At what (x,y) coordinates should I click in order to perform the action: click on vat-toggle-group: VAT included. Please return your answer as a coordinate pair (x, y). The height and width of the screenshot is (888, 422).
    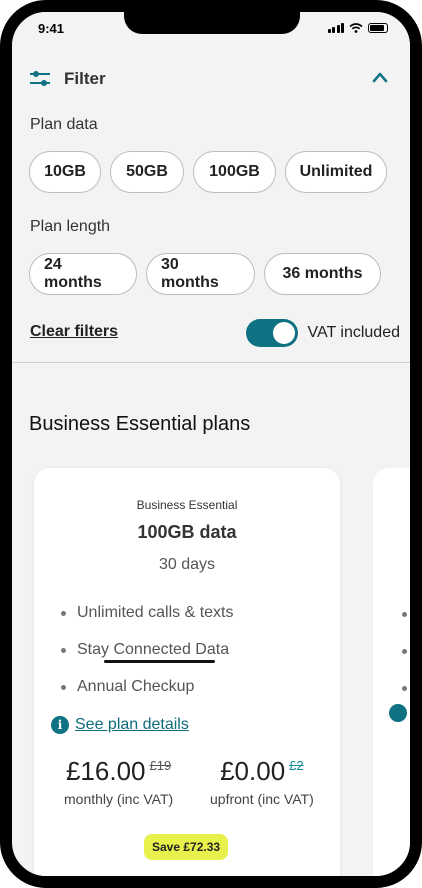
    Looking at the image, I should click on (323, 333).